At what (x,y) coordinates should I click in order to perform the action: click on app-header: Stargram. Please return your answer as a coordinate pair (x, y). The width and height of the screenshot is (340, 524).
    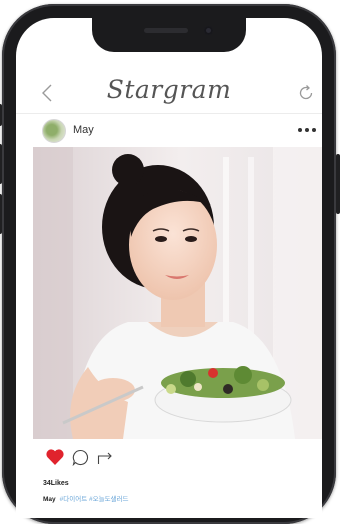
    Looking at the image, I should click on (169, 93).